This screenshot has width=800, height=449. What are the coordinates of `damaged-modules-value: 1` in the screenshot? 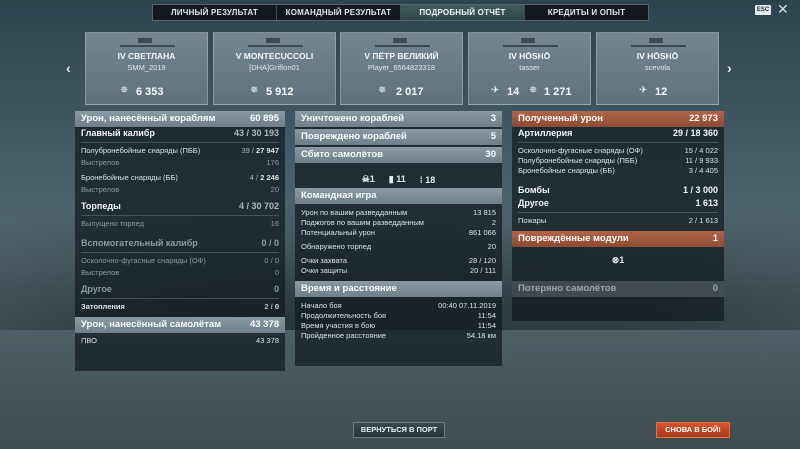 It's located at (715, 238).